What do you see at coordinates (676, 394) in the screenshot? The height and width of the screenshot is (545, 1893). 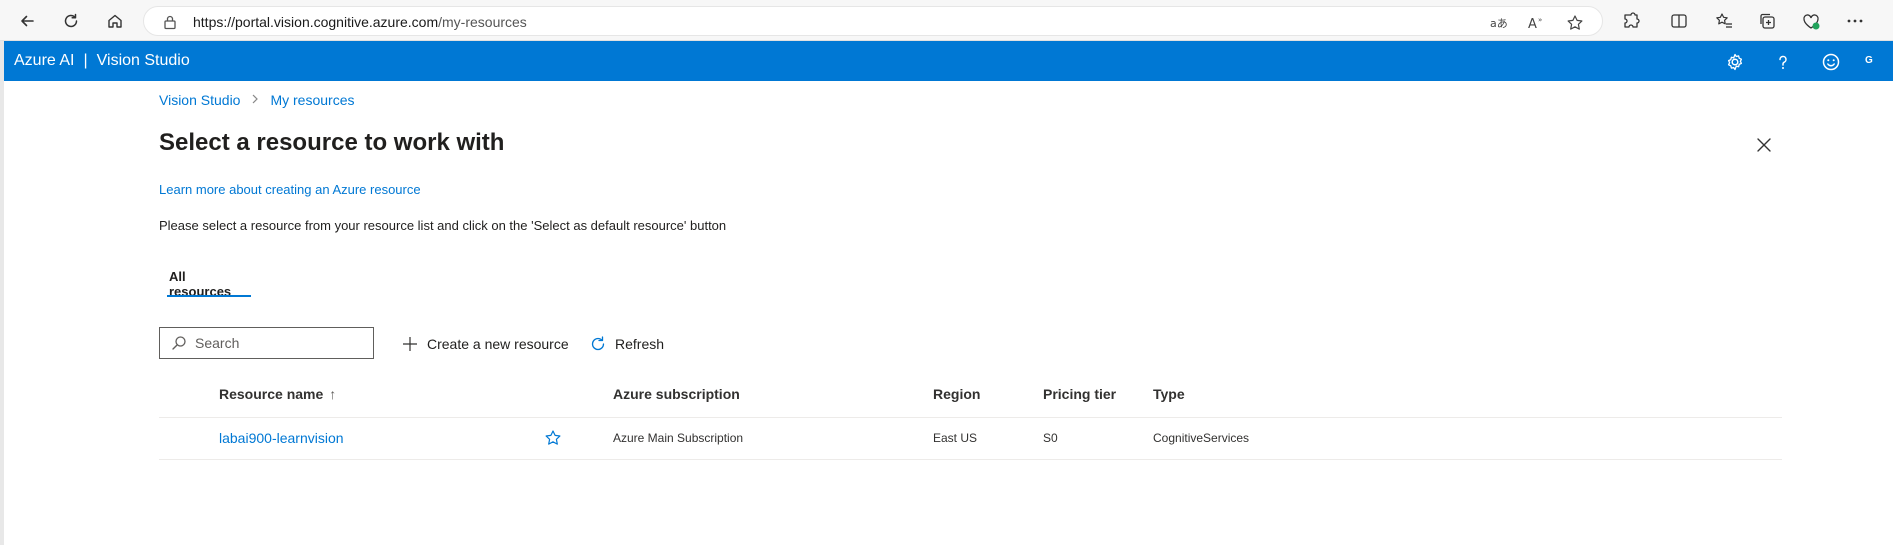 I see `column-header-subscription: Azure subscription` at bounding box center [676, 394].